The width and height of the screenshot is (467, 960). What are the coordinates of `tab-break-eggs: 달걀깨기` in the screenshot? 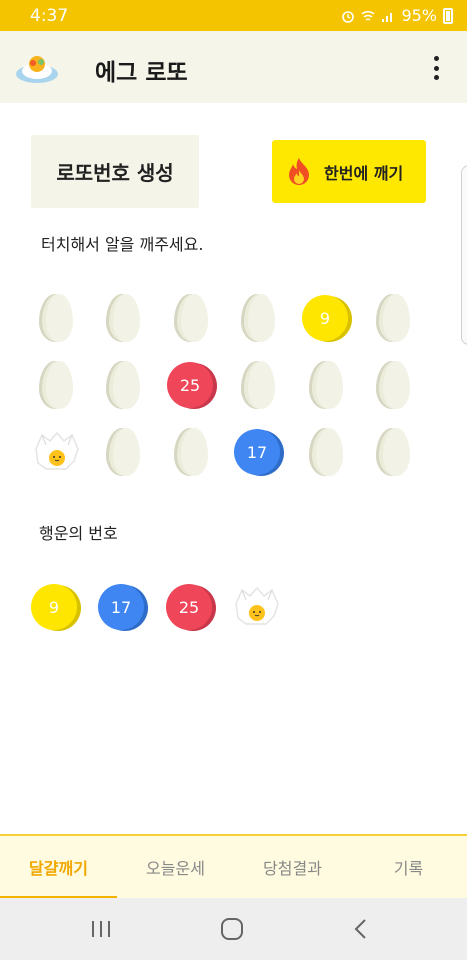 It's located at (58, 868).